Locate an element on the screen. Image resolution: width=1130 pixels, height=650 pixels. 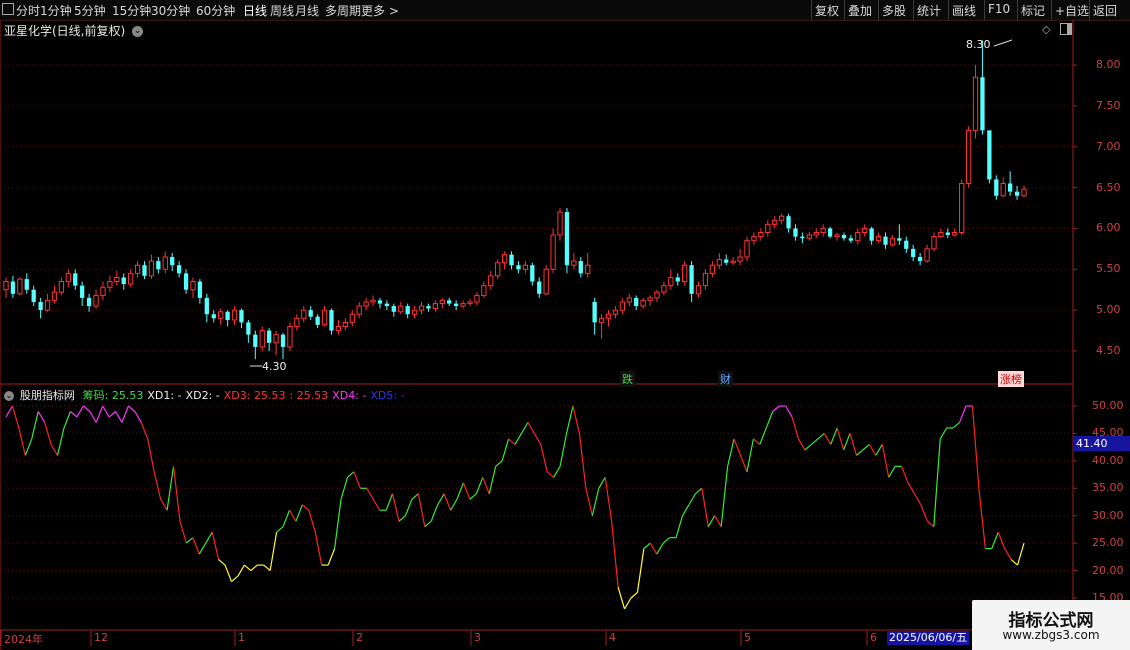
panel-toggle-icon is located at coordinates (1066, 29).